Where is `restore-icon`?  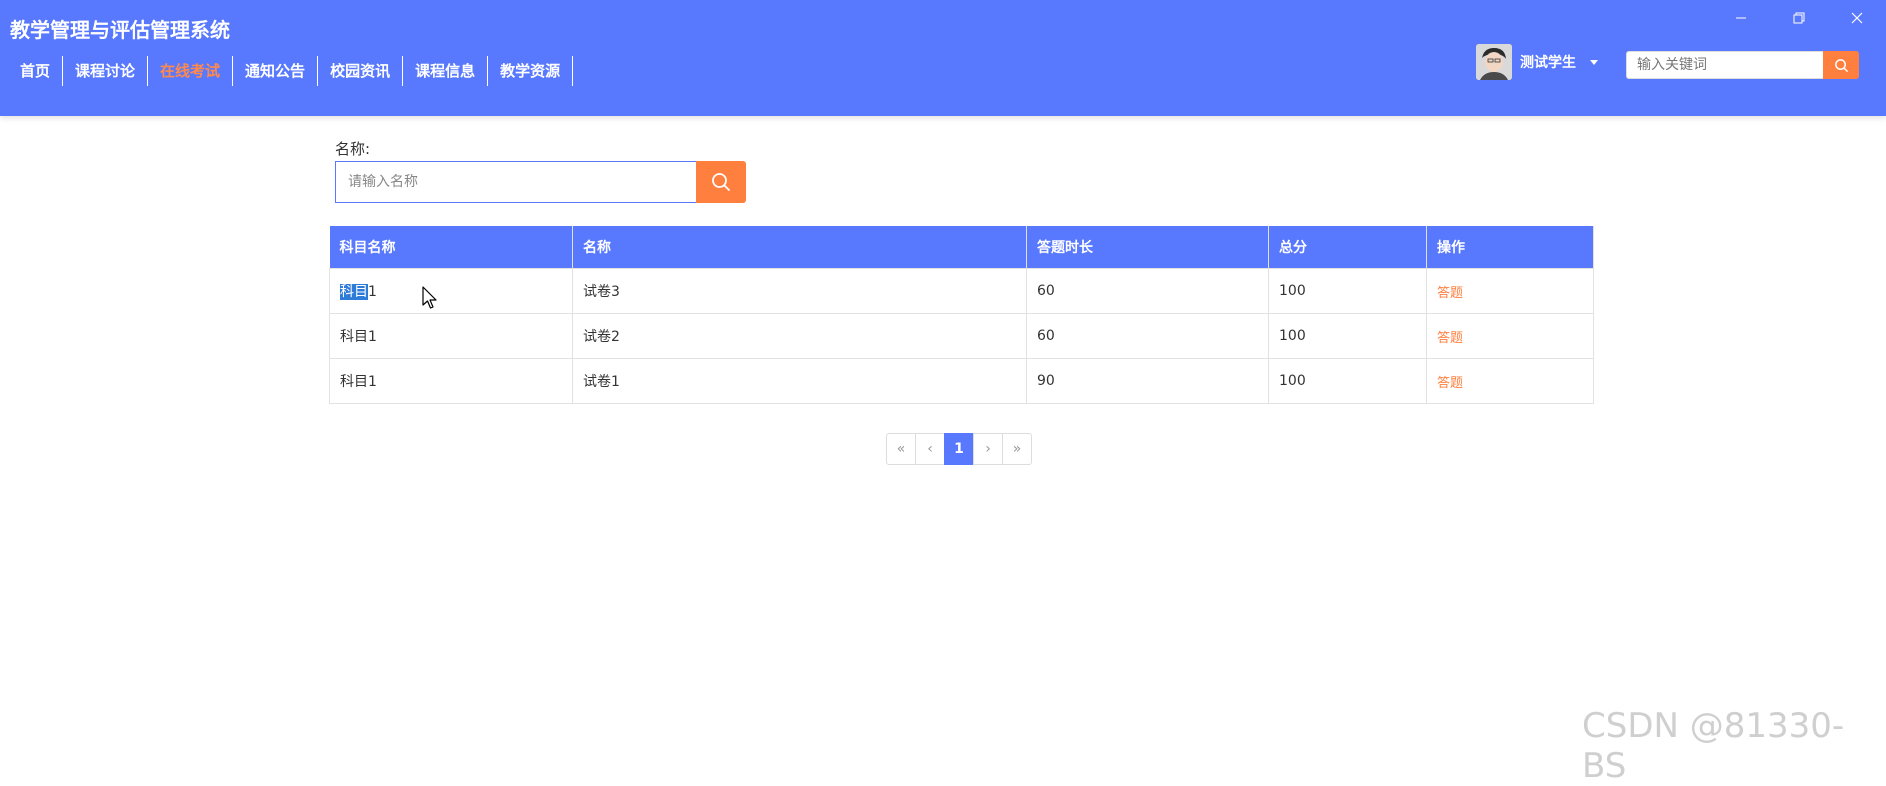
restore-icon is located at coordinates (1799, 18).